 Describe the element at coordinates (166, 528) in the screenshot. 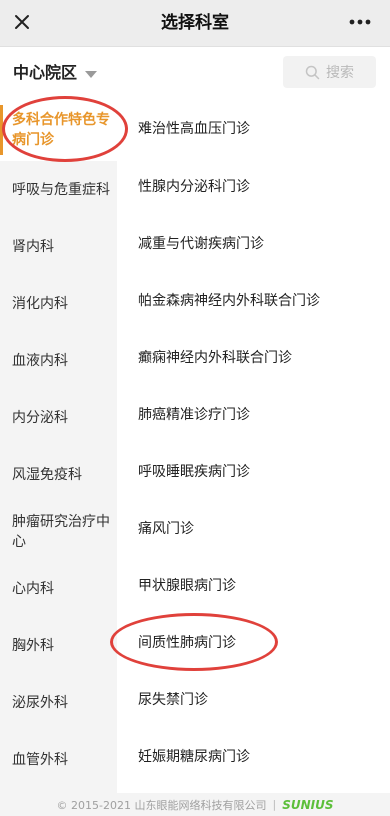

I see `list-item-label: 痛风门诊` at that location.